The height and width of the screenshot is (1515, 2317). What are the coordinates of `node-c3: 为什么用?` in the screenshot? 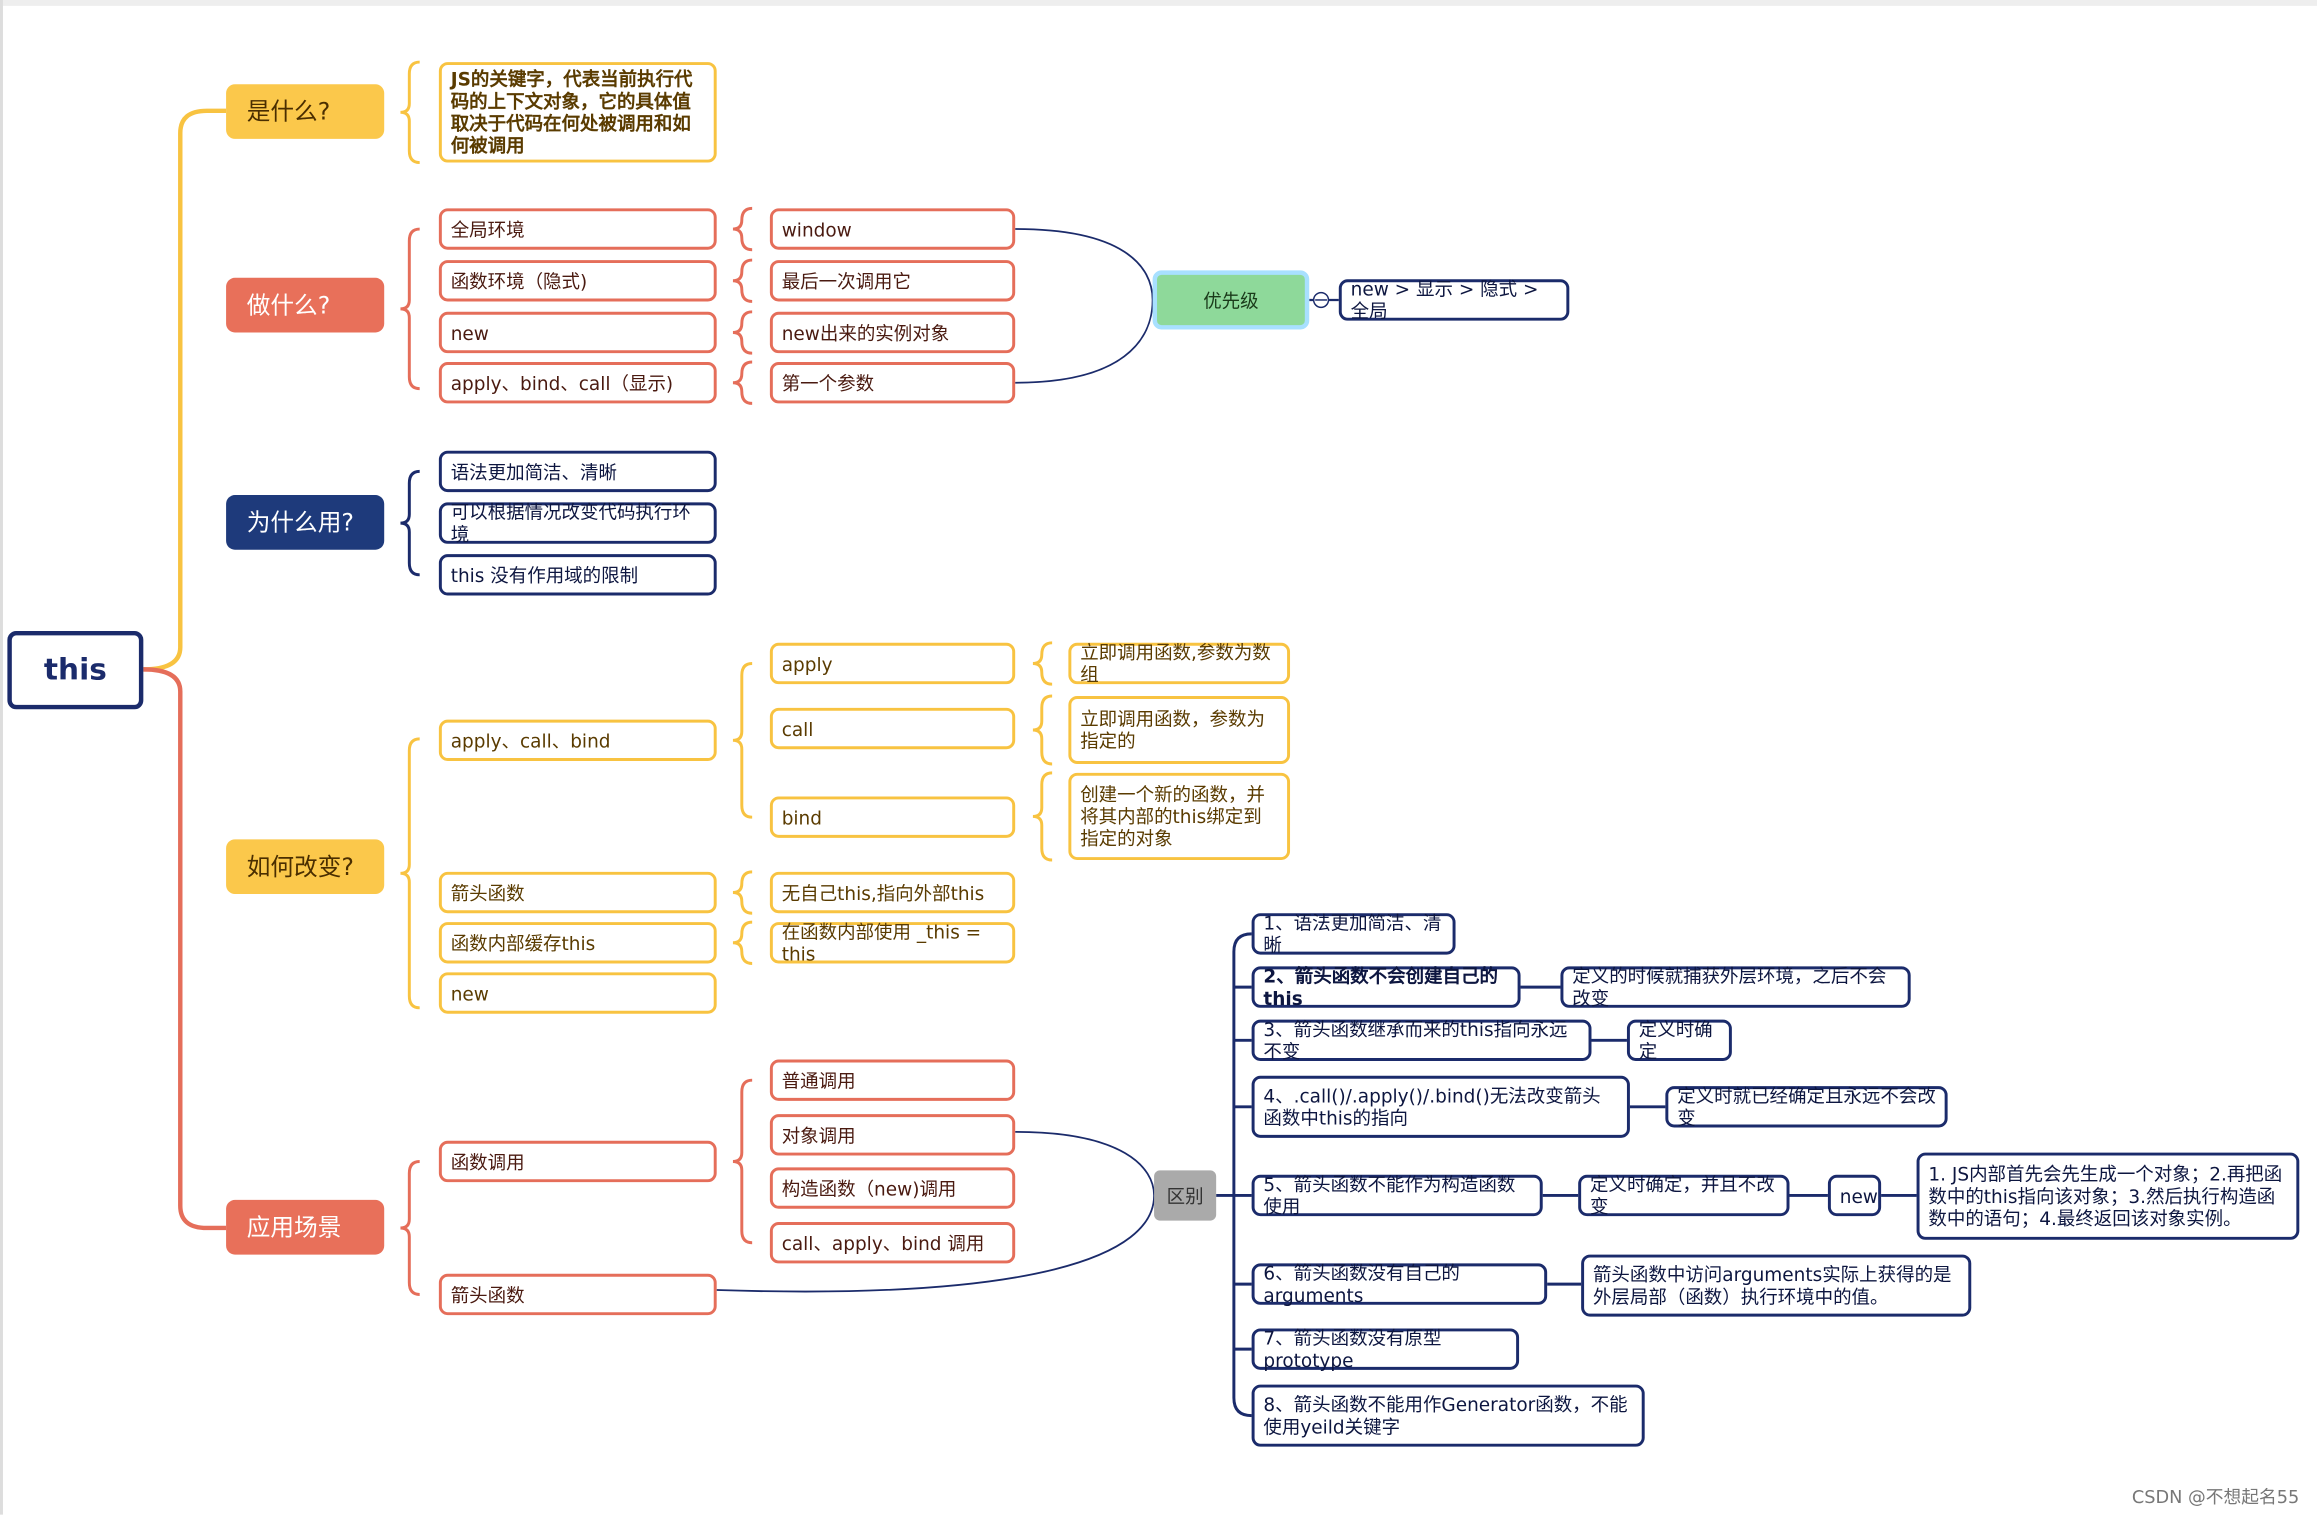 It's located at (305, 522).